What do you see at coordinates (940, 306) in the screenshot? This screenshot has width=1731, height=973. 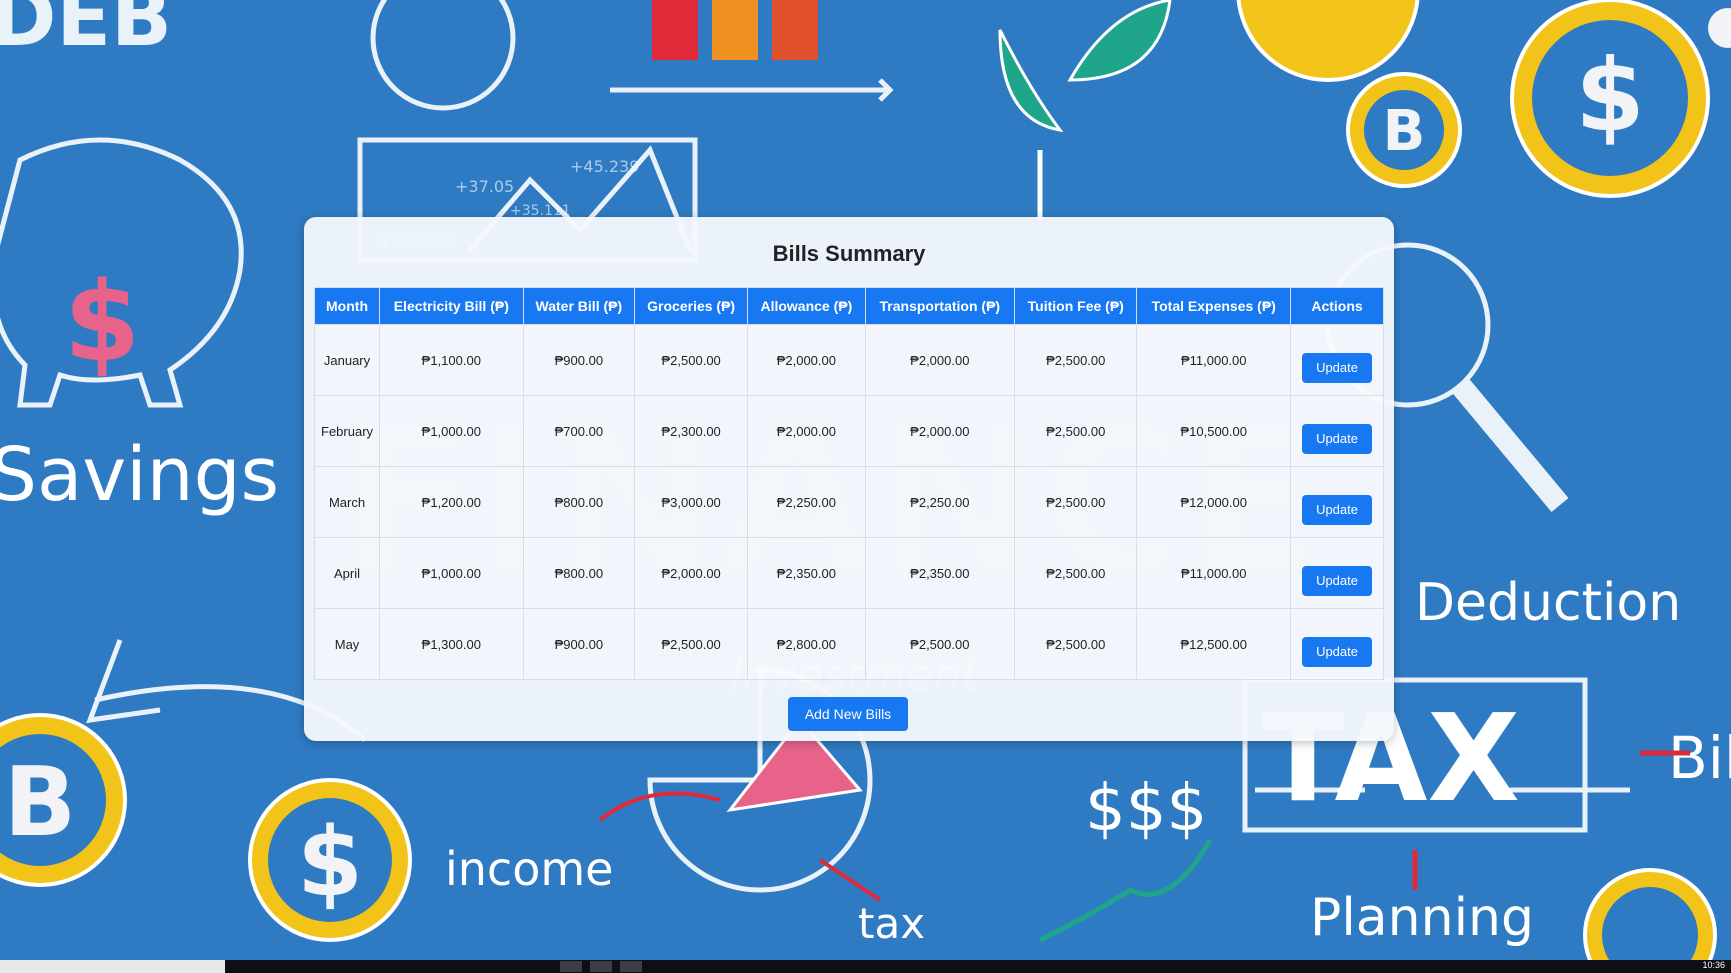 I see `column-header-transportation: Transportation (₱)` at bounding box center [940, 306].